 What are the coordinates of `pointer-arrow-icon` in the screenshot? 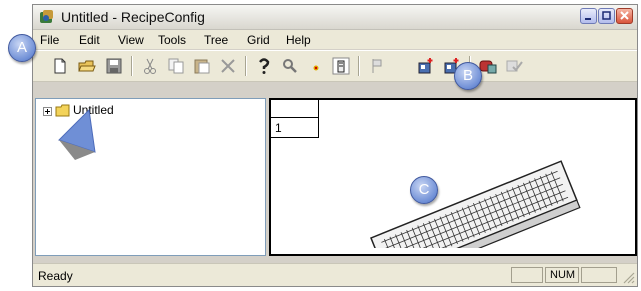 It's located at (77, 134).